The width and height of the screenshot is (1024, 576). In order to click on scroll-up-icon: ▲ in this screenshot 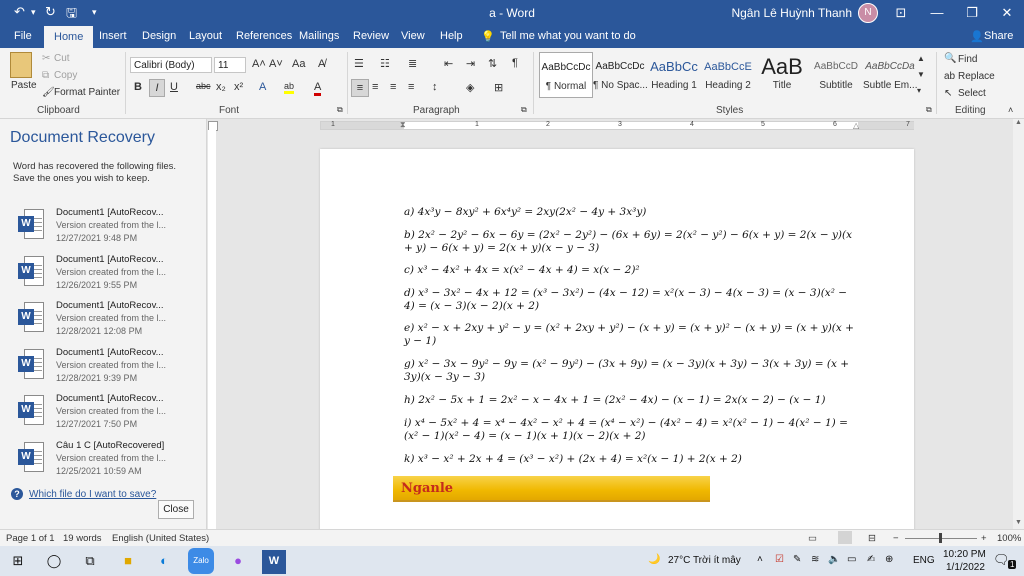, I will do `click(1018, 122)`.